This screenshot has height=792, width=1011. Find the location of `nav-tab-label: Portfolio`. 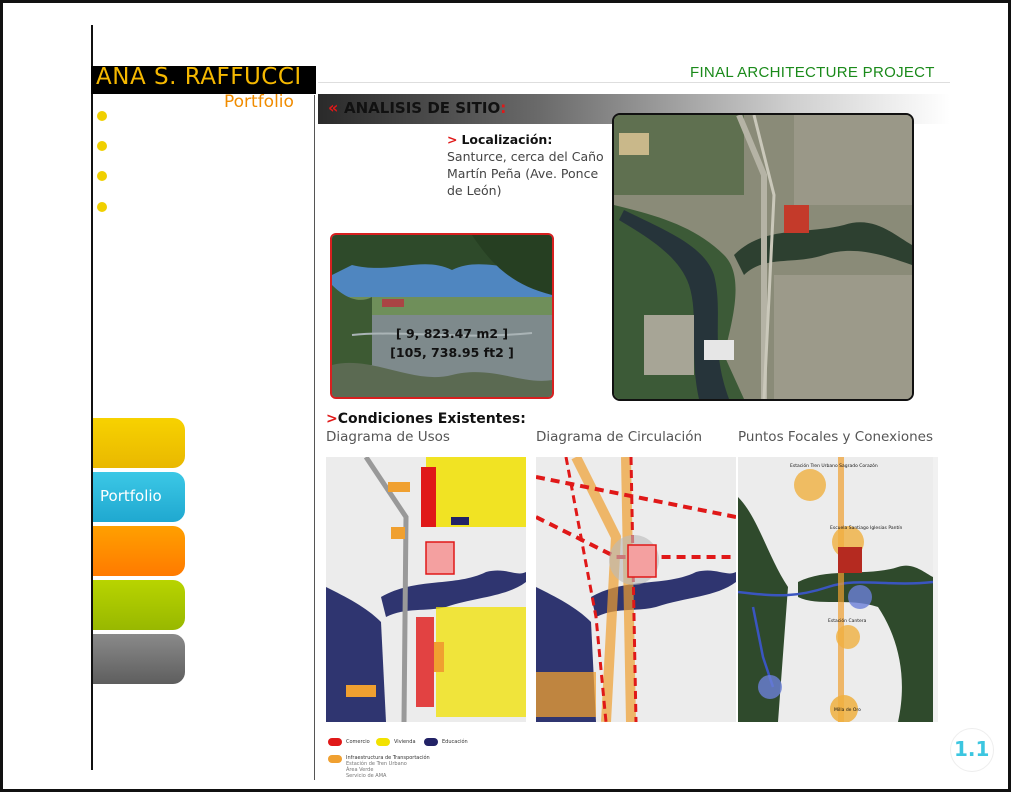

nav-tab-label: Portfolio is located at coordinates (131, 496).